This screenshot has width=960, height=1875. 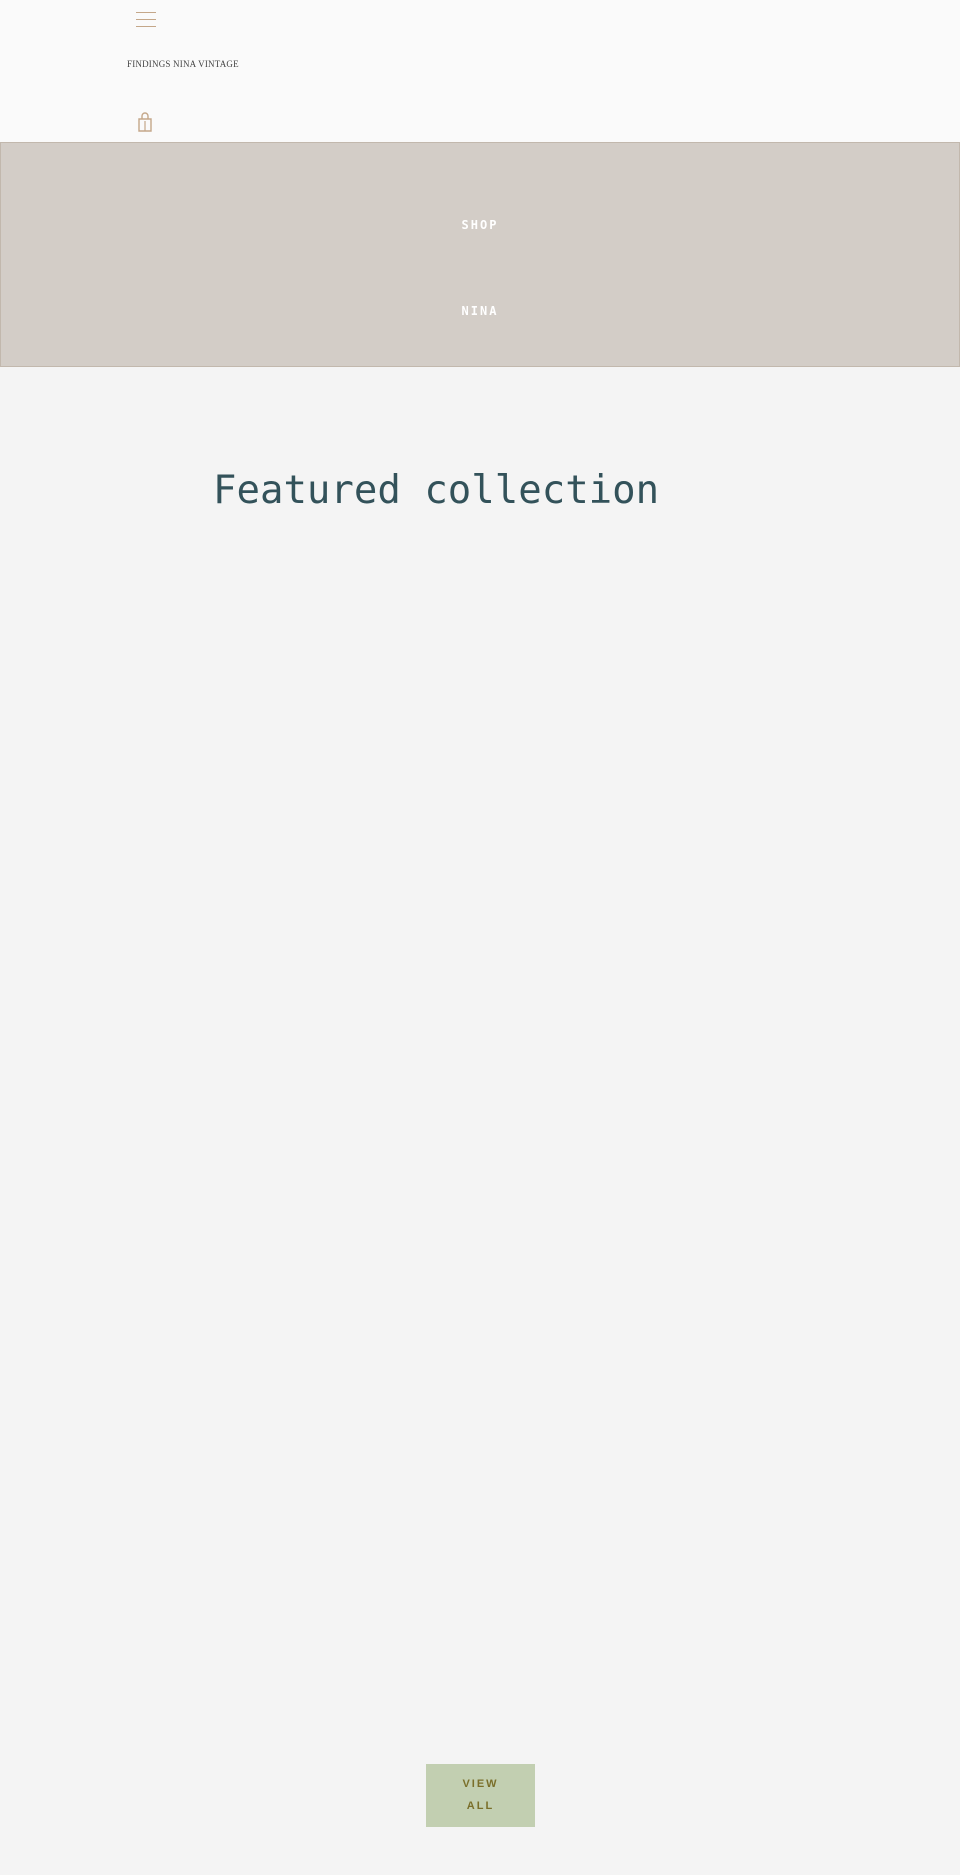 What do you see at coordinates (436, 490) in the screenshot?
I see `featured-collection-title: Featured collection` at bounding box center [436, 490].